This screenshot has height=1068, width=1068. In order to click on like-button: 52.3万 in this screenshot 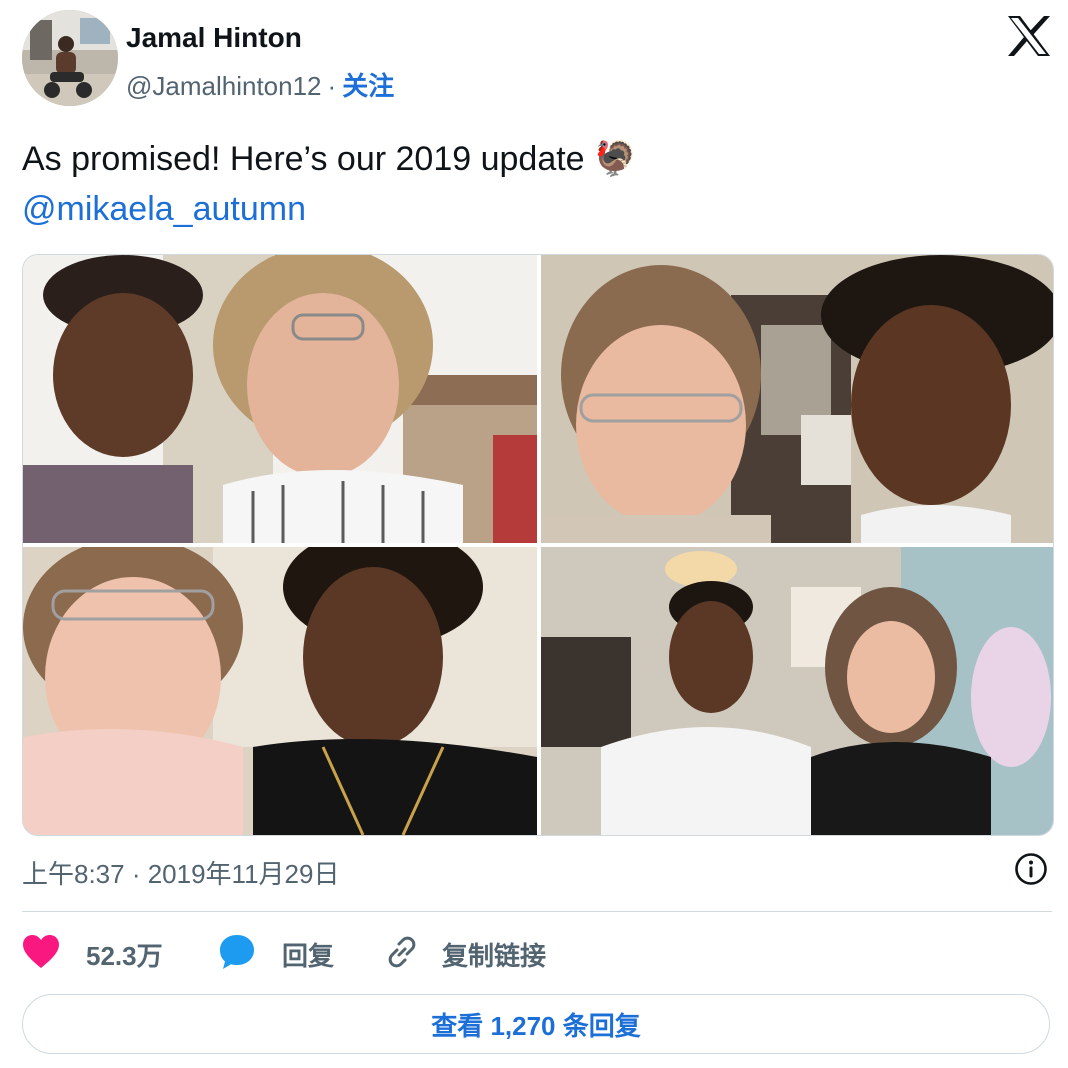, I will do `click(92, 954)`.